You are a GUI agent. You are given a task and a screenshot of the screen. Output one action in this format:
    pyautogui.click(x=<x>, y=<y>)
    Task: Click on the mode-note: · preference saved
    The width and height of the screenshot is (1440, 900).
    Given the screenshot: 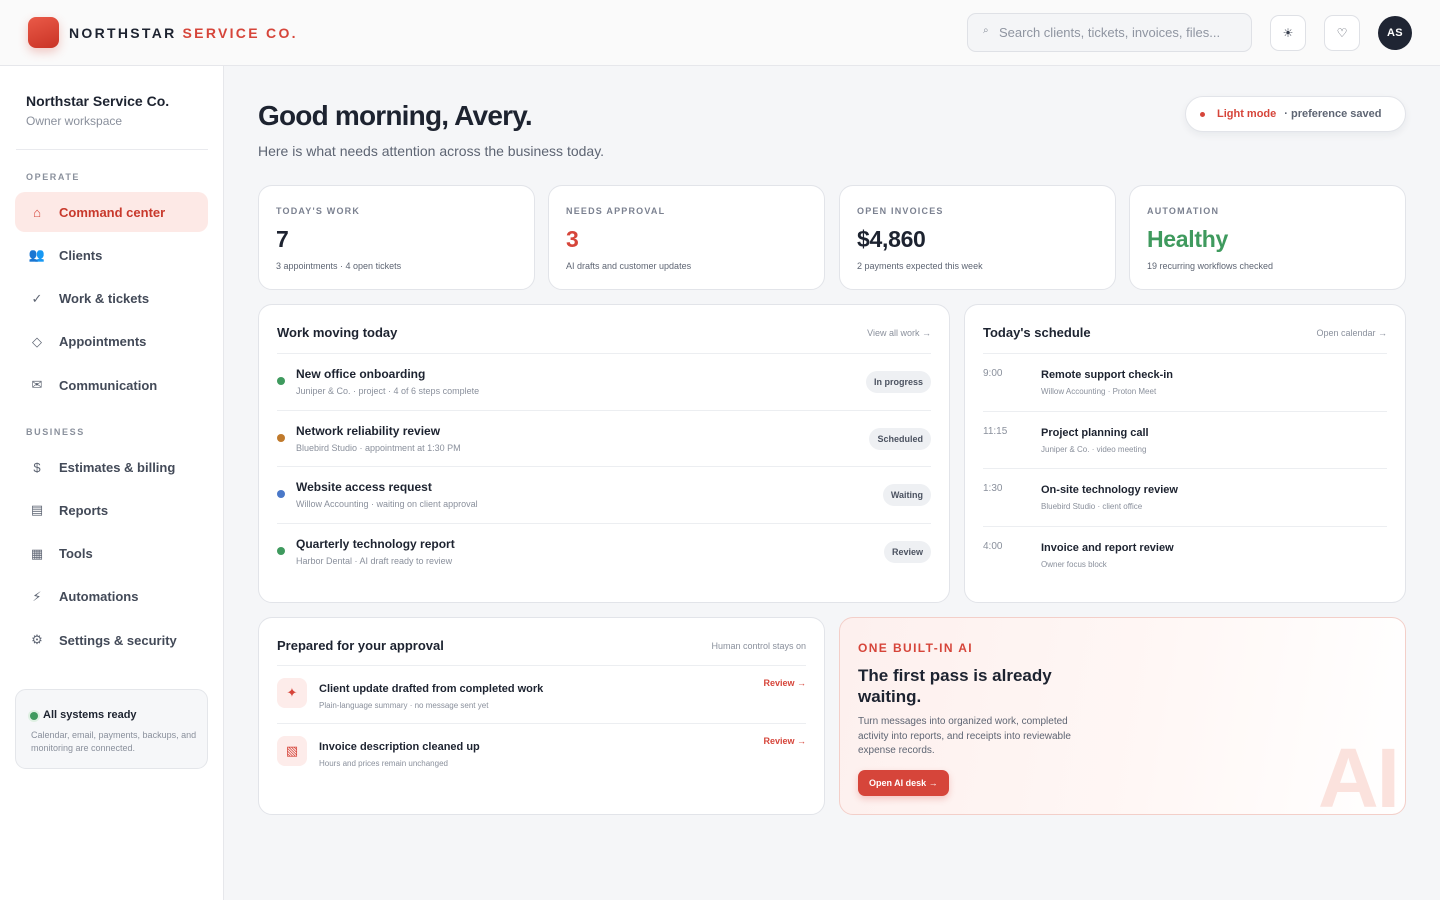 What is the action you would take?
    pyautogui.click(x=1333, y=114)
    